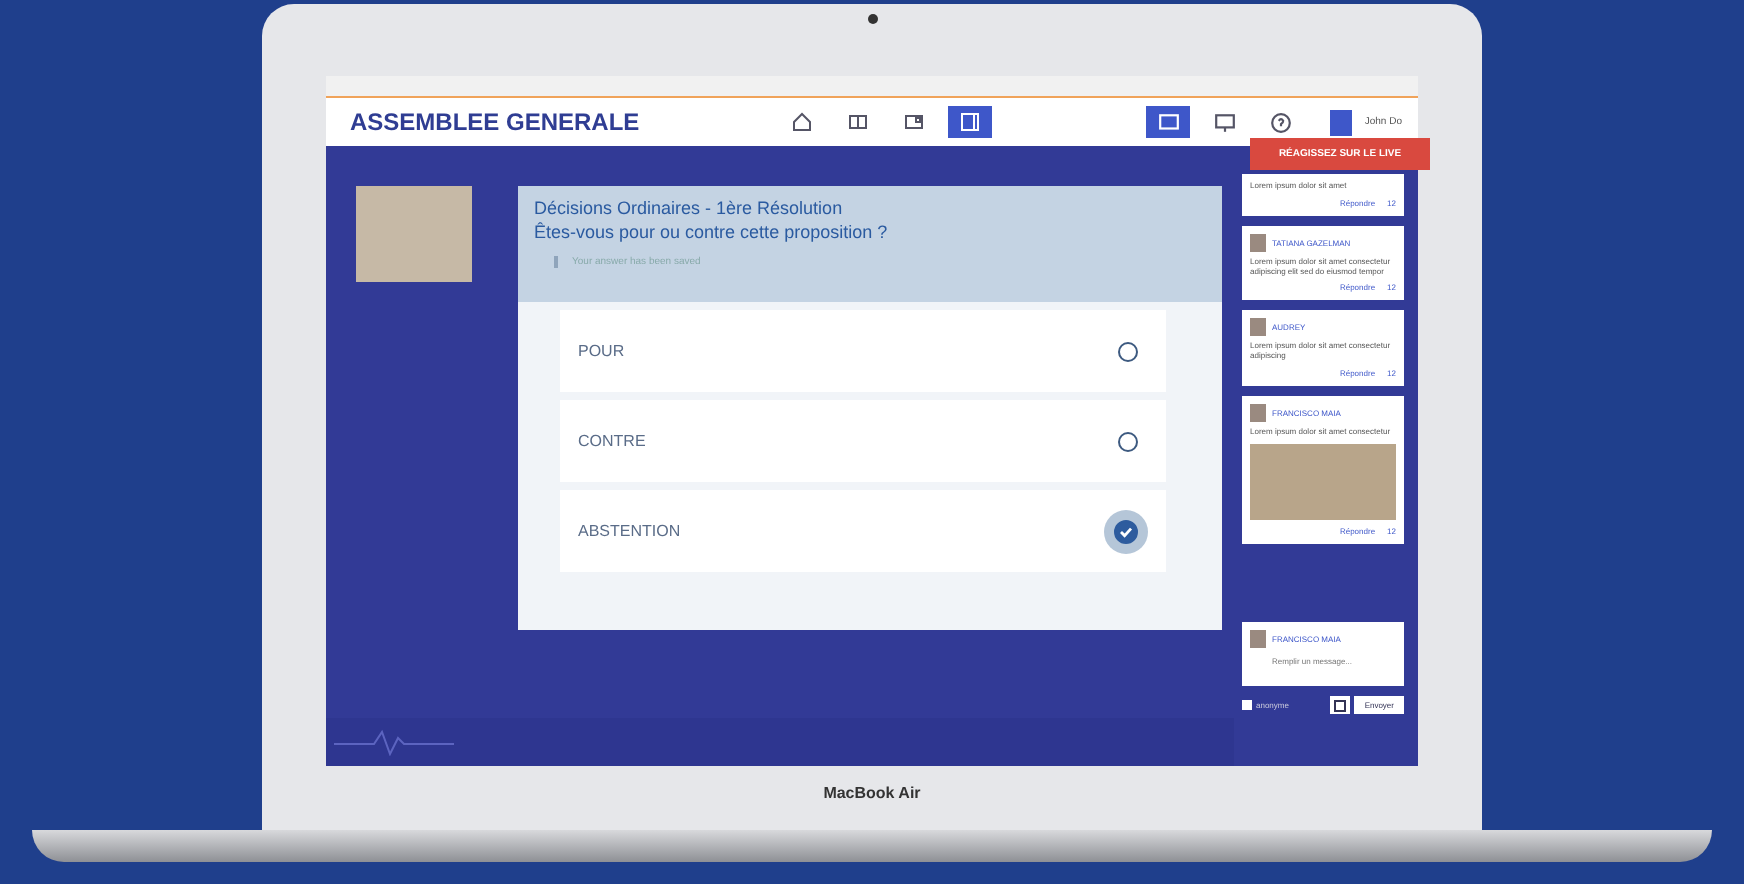 This screenshot has height=884, width=1744. Describe the element at coordinates (1168, 122) in the screenshot. I see `chat-icon` at that location.